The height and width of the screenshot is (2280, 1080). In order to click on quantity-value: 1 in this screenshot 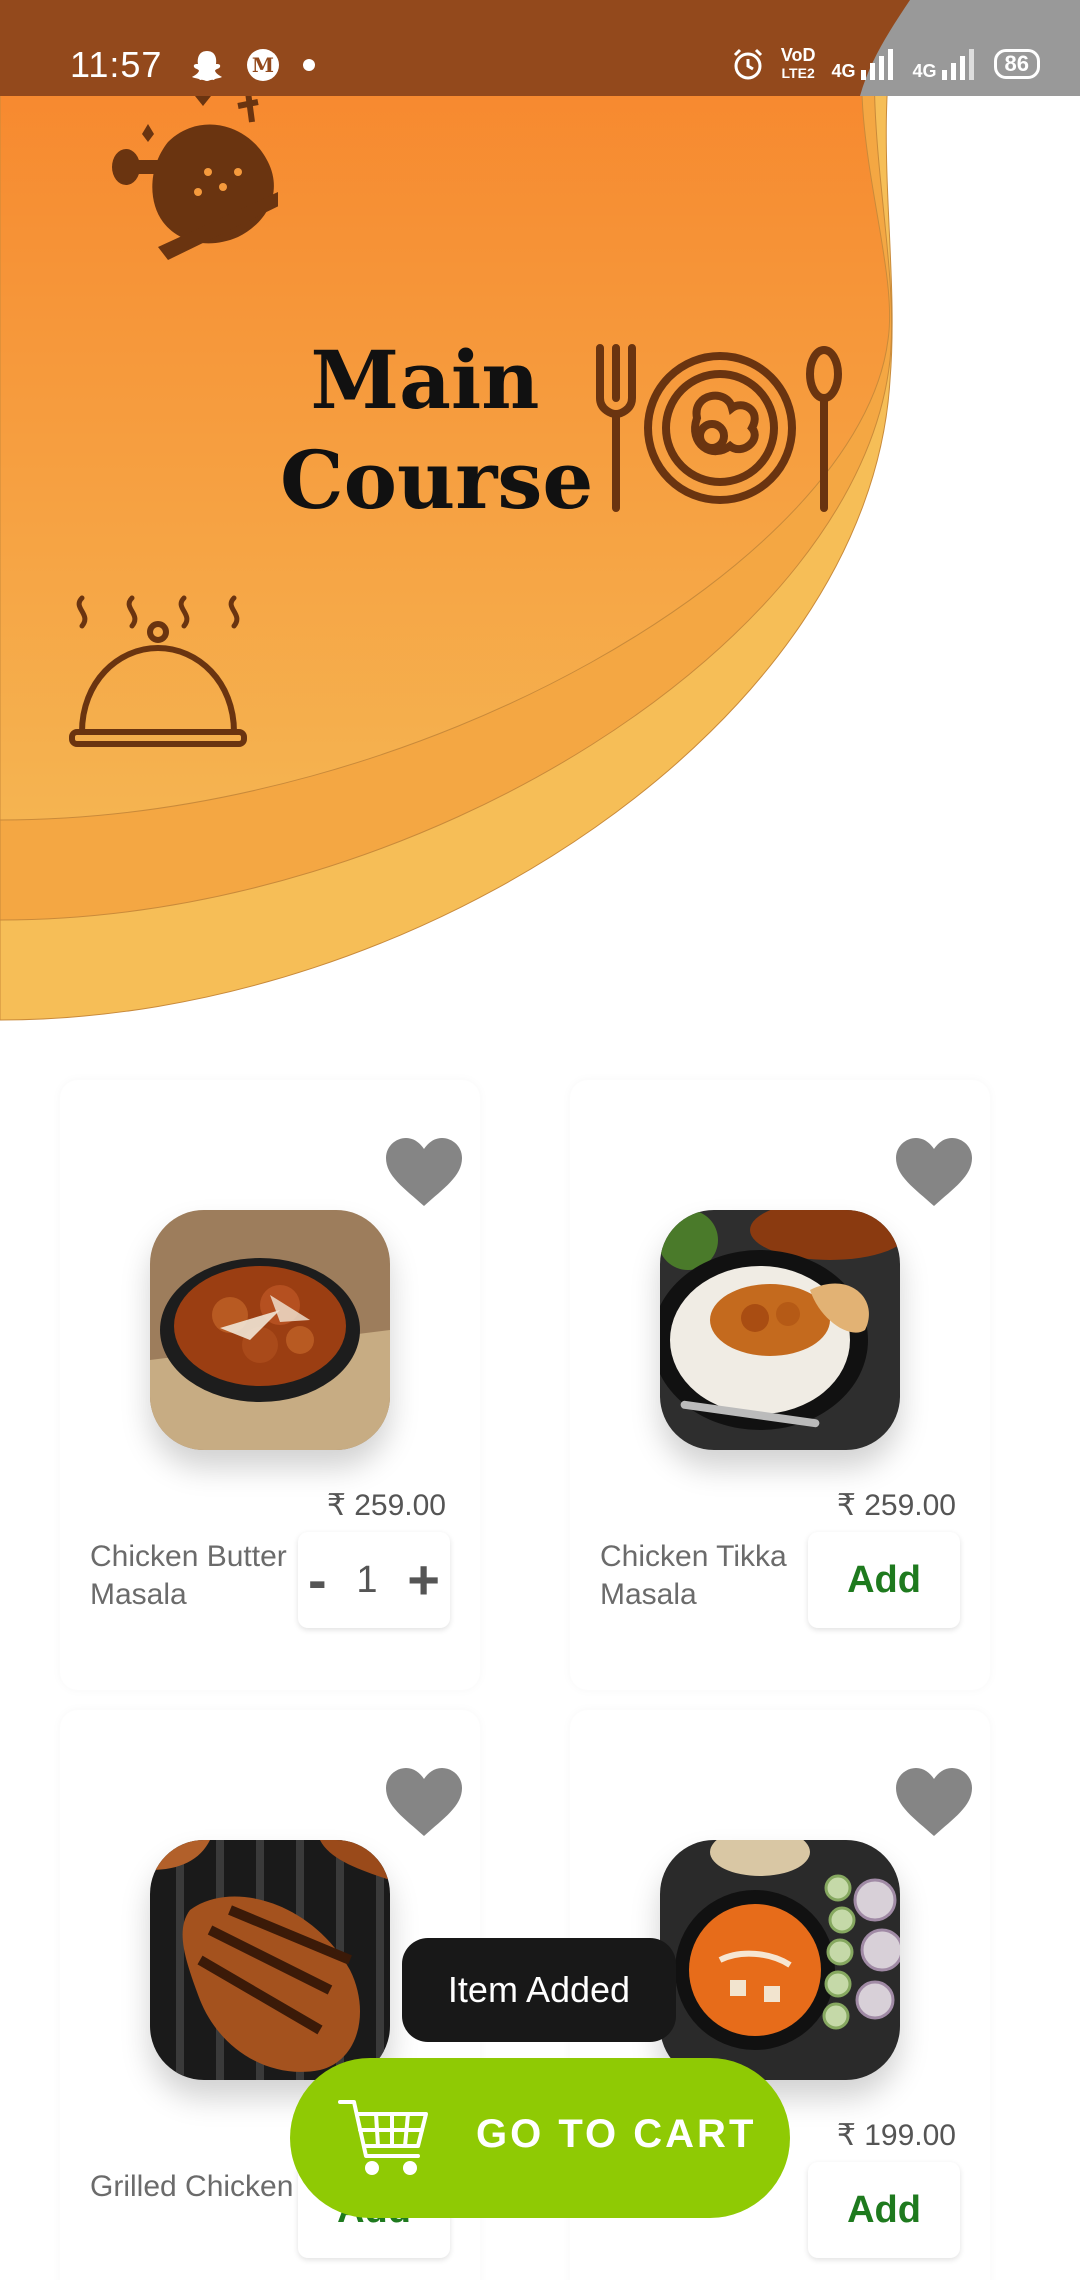, I will do `click(367, 1579)`.